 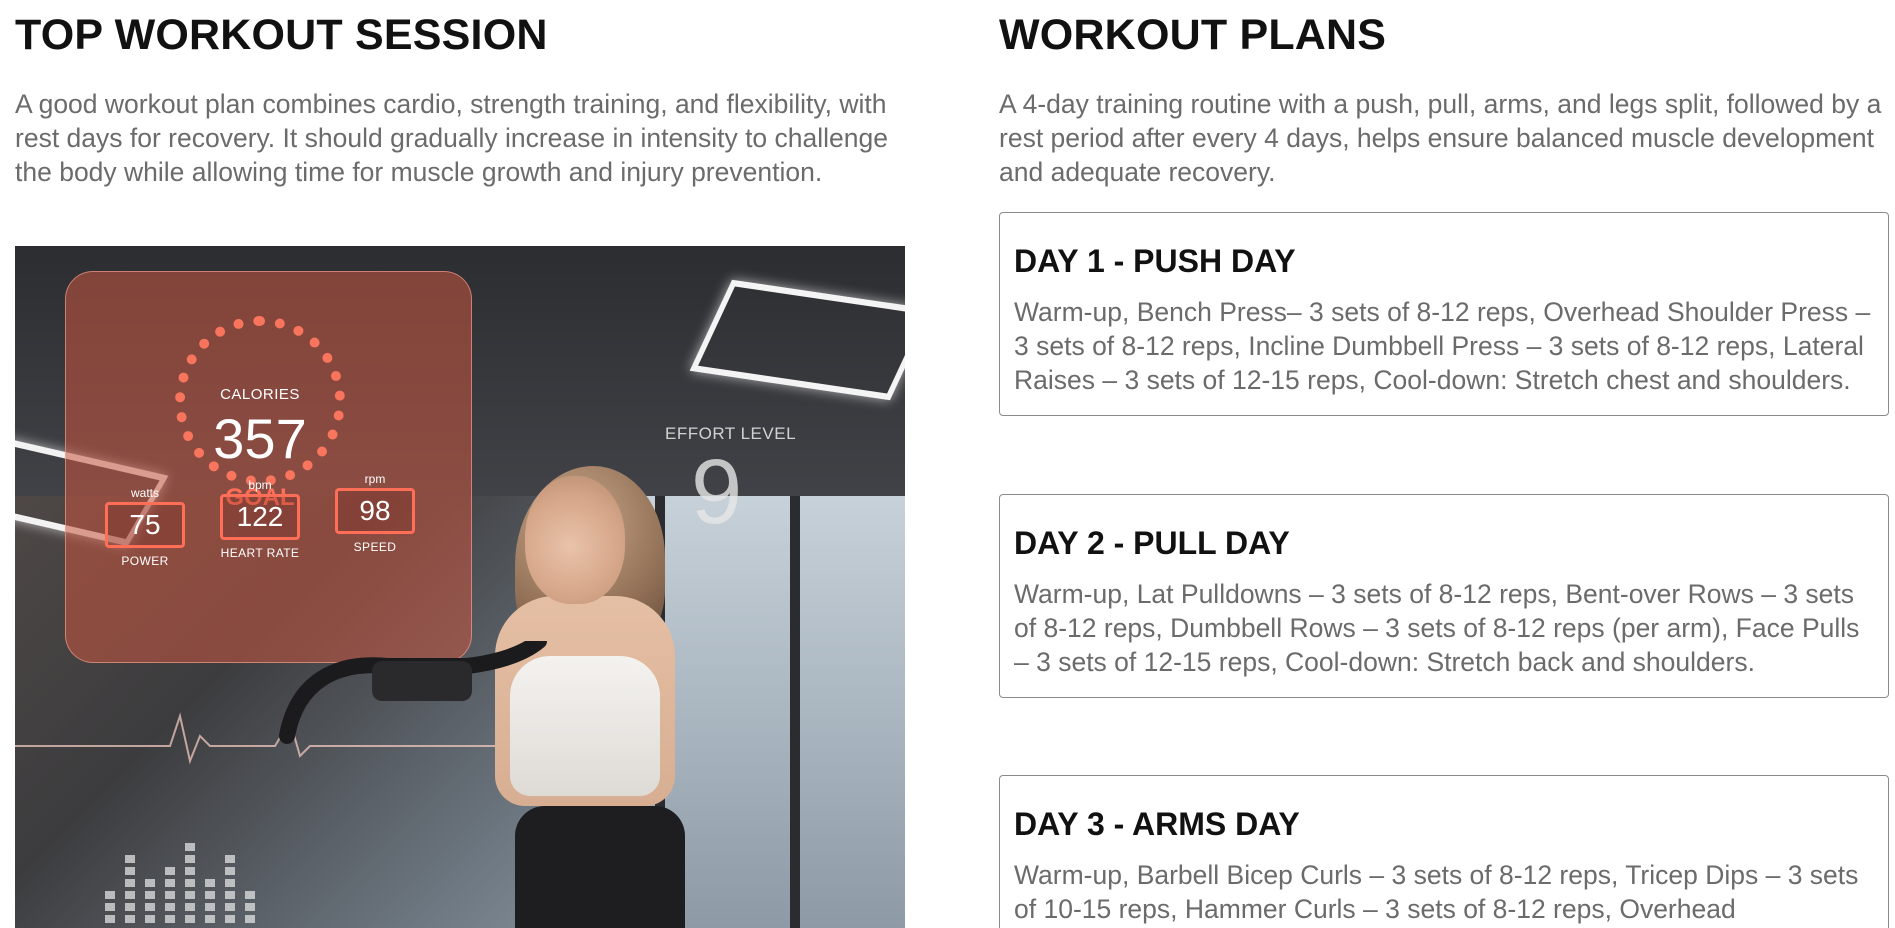 I want to click on metric-caption: POWER, so click(x=145, y=561).